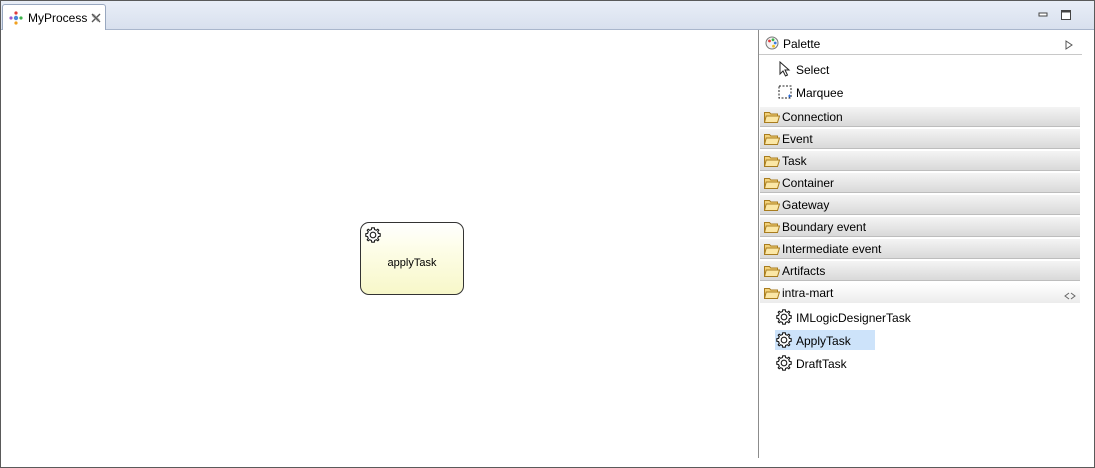  I want to click on tab-title: MyProcess, so click(58, 18).